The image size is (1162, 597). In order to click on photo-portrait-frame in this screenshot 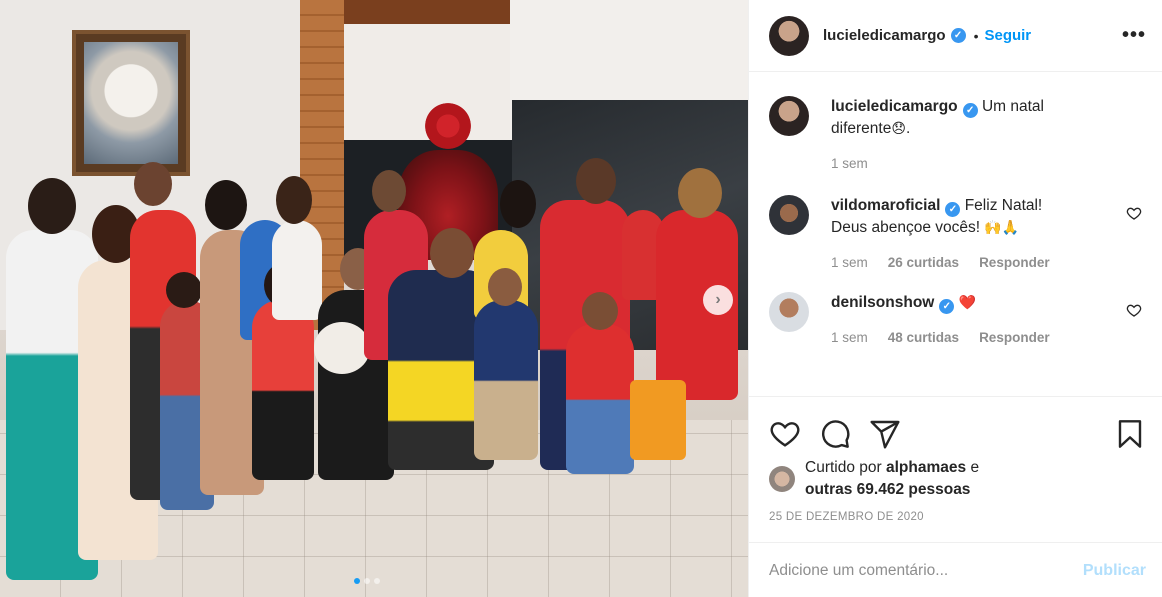, I will do `click(131, 103)`.